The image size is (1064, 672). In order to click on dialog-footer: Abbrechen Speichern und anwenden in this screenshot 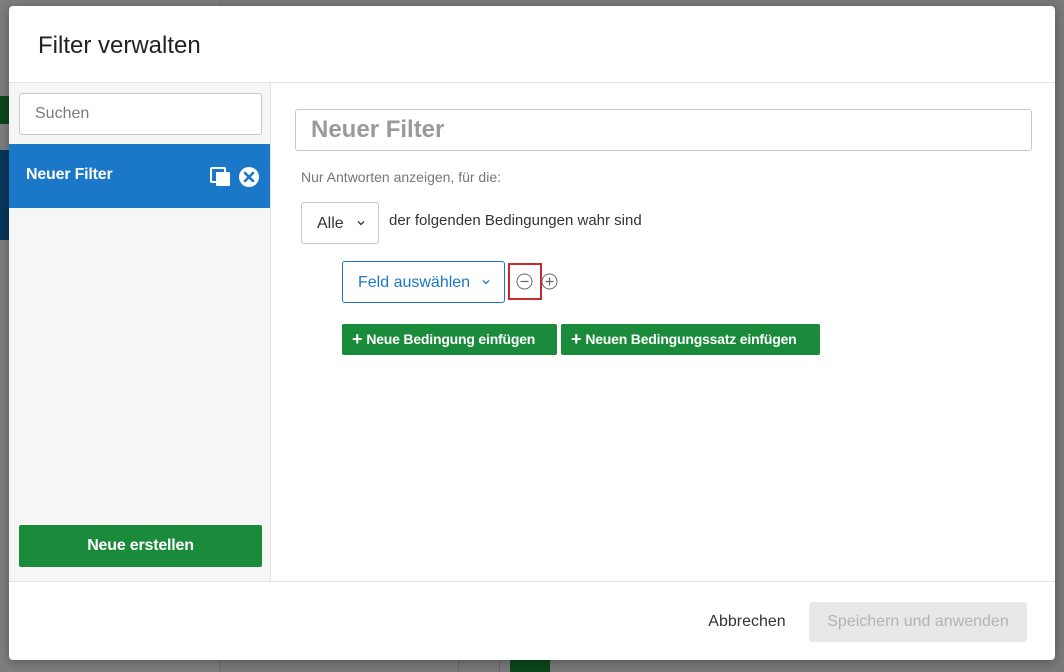, I will do `click(532, 620)`.